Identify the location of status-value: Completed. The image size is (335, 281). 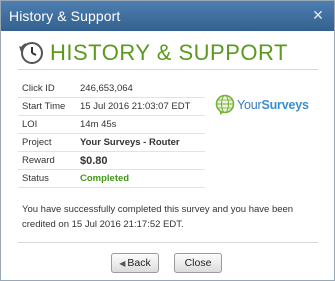
(140, 178).